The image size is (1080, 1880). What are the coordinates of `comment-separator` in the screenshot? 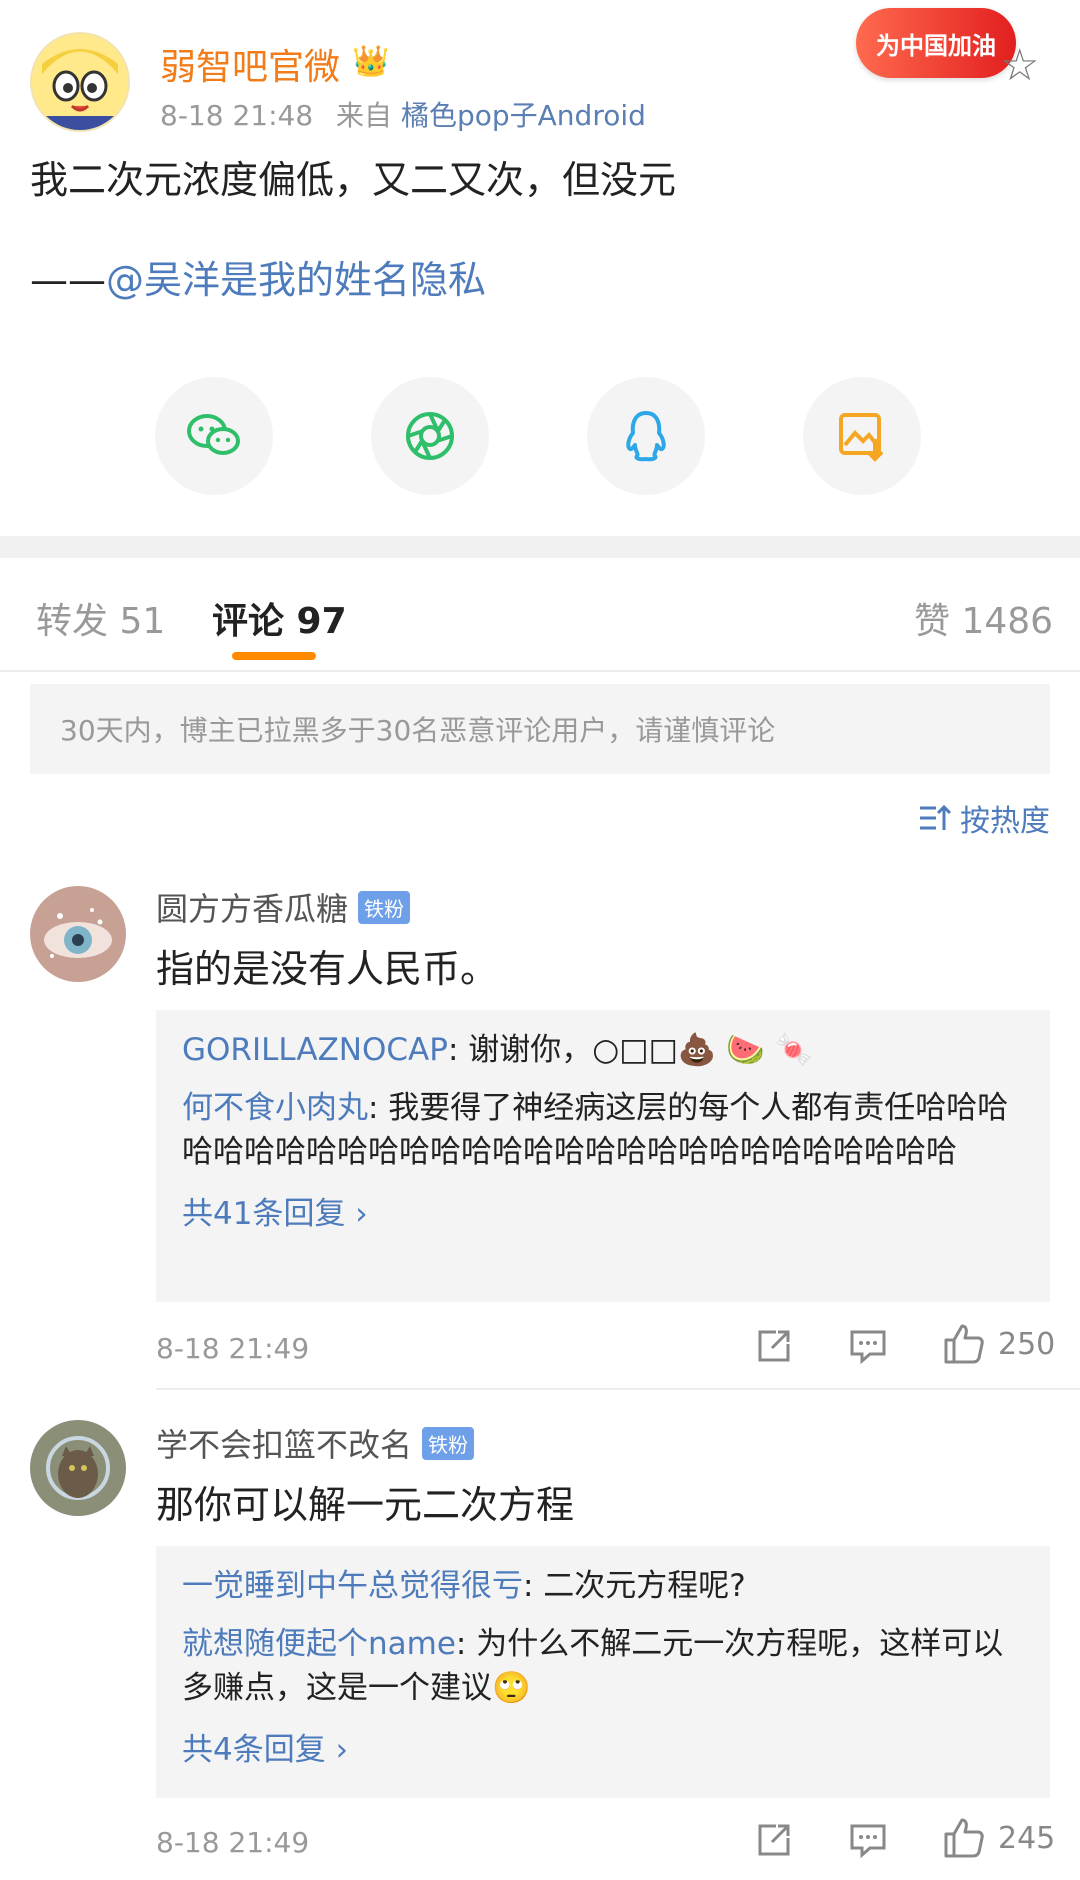 It's located at (618, 1389).